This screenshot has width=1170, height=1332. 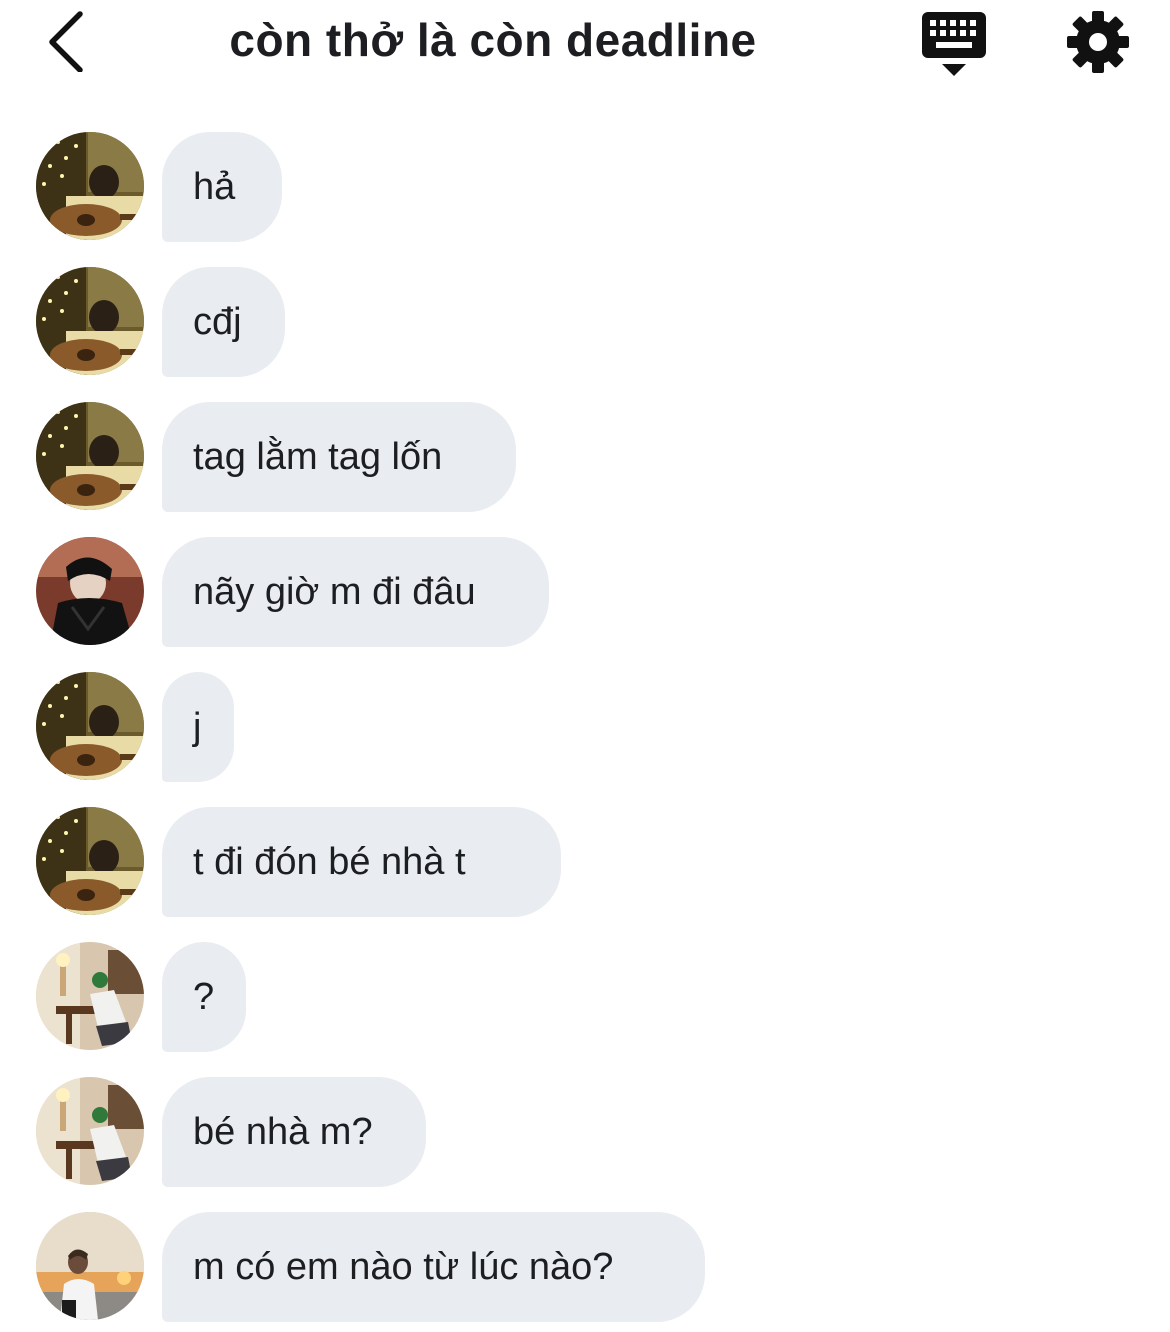 I want to click on message-bubble: bé nhà m?, so click(x=294, y=1132).